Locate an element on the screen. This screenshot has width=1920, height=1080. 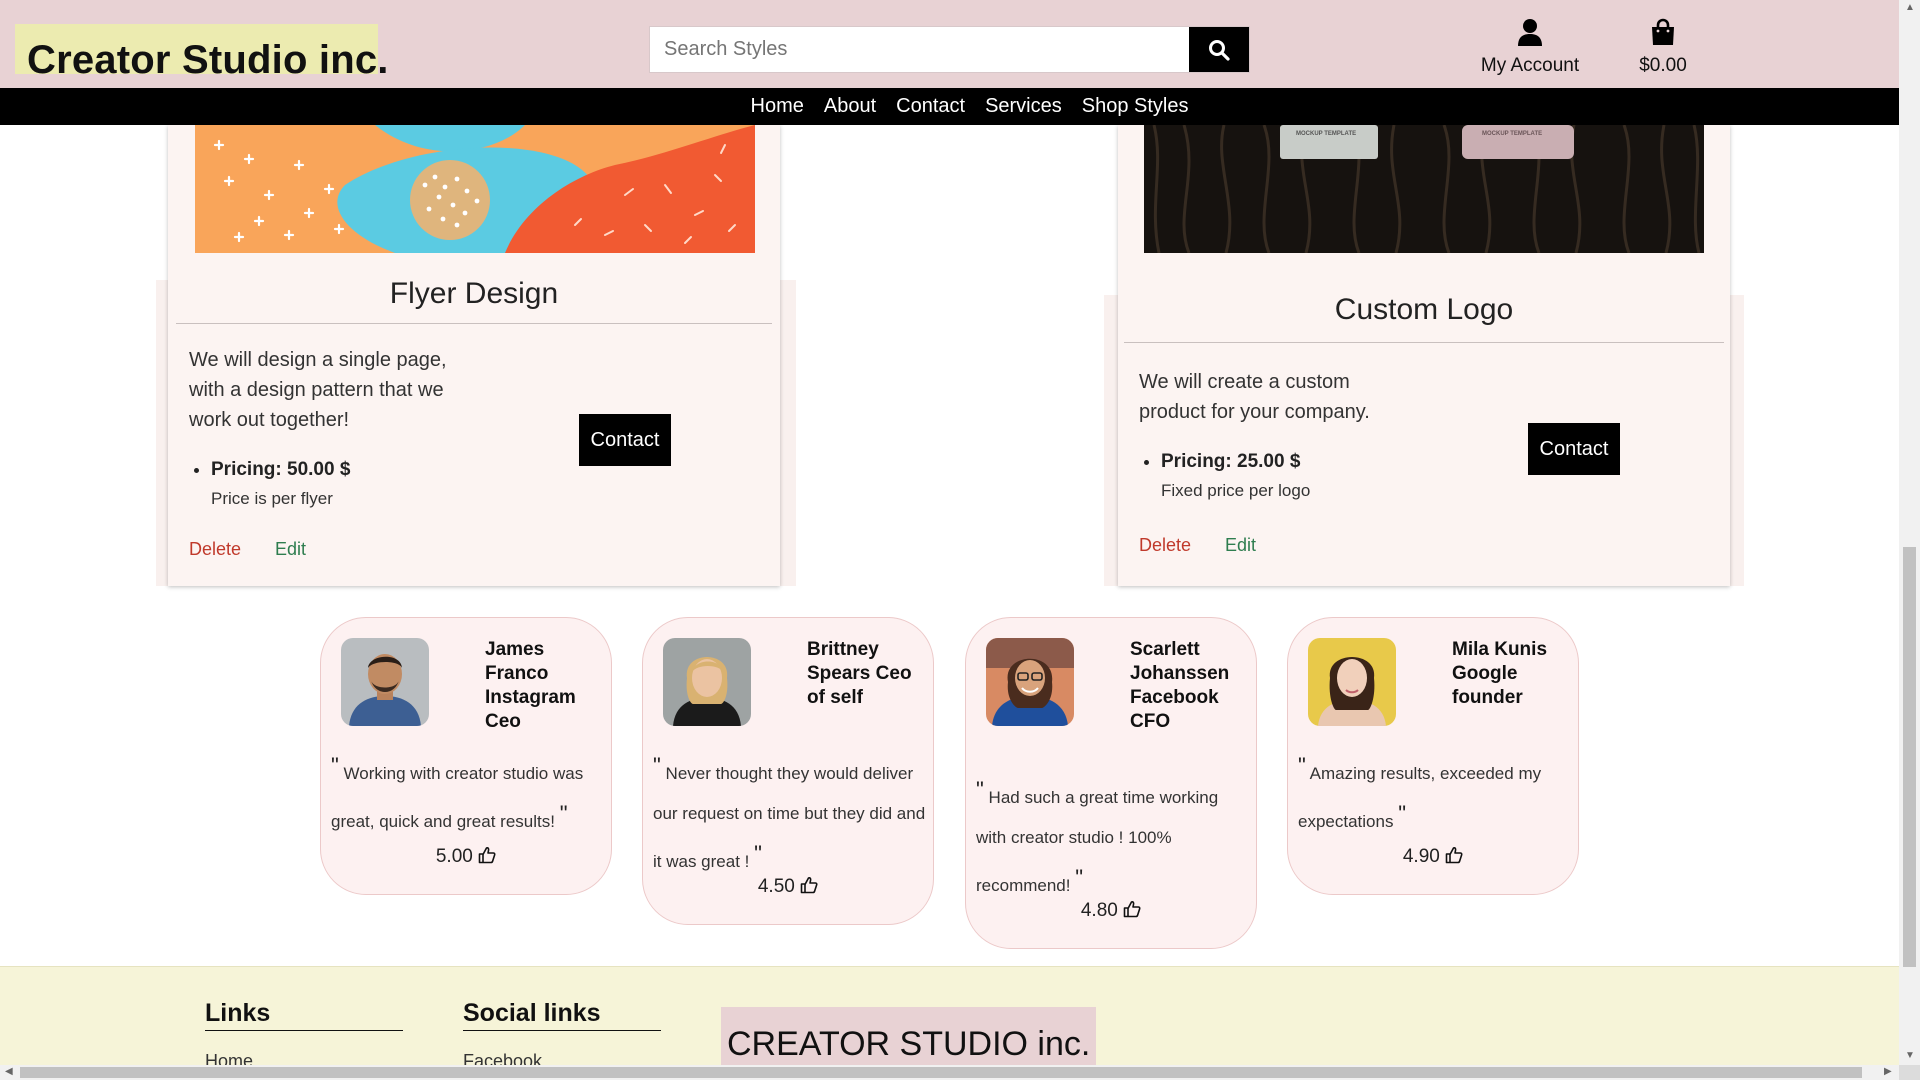
testimonial-rating: 4.90 is located at coordinates (1433, 857).